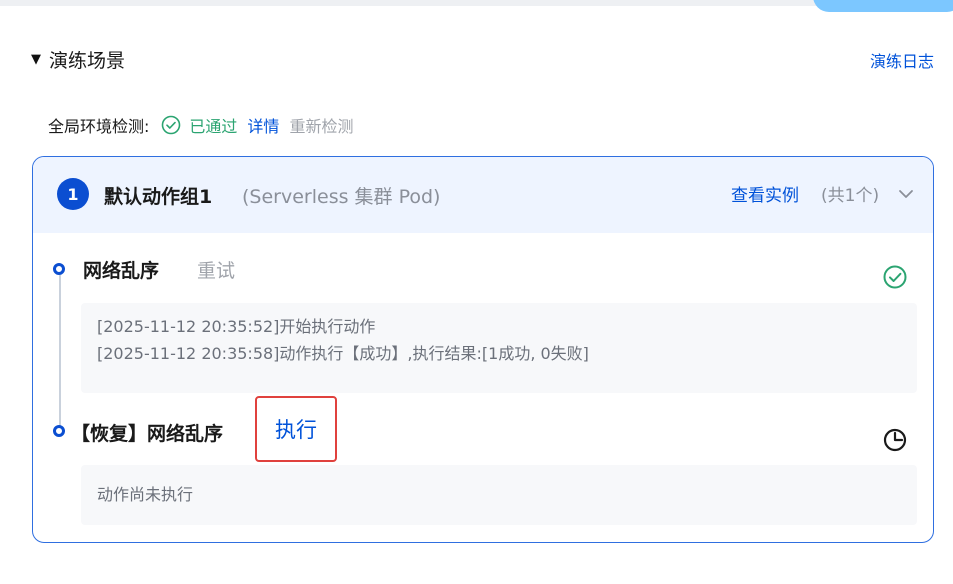 The height and width of the screenshot is (584, 953). I want to click on execute-label: 执行, so click(296, 430).